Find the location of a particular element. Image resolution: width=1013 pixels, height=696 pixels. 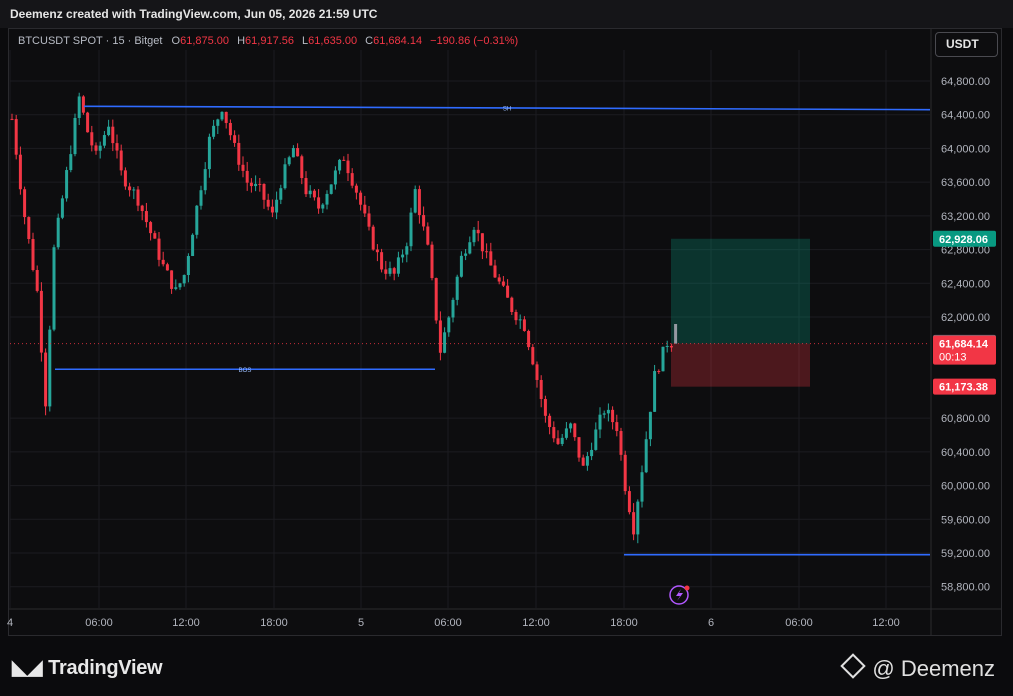

y-tick-label: 64,800.00 is located at coordinates (965, 82).